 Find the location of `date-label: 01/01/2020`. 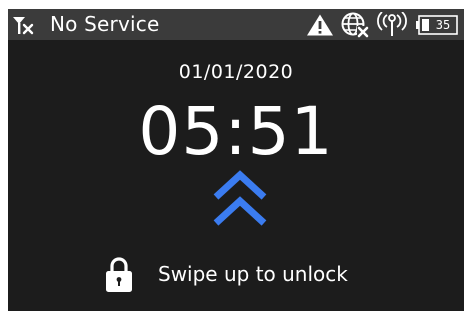

date-label: 01/01/2020 is located at coordinates (236, 72).